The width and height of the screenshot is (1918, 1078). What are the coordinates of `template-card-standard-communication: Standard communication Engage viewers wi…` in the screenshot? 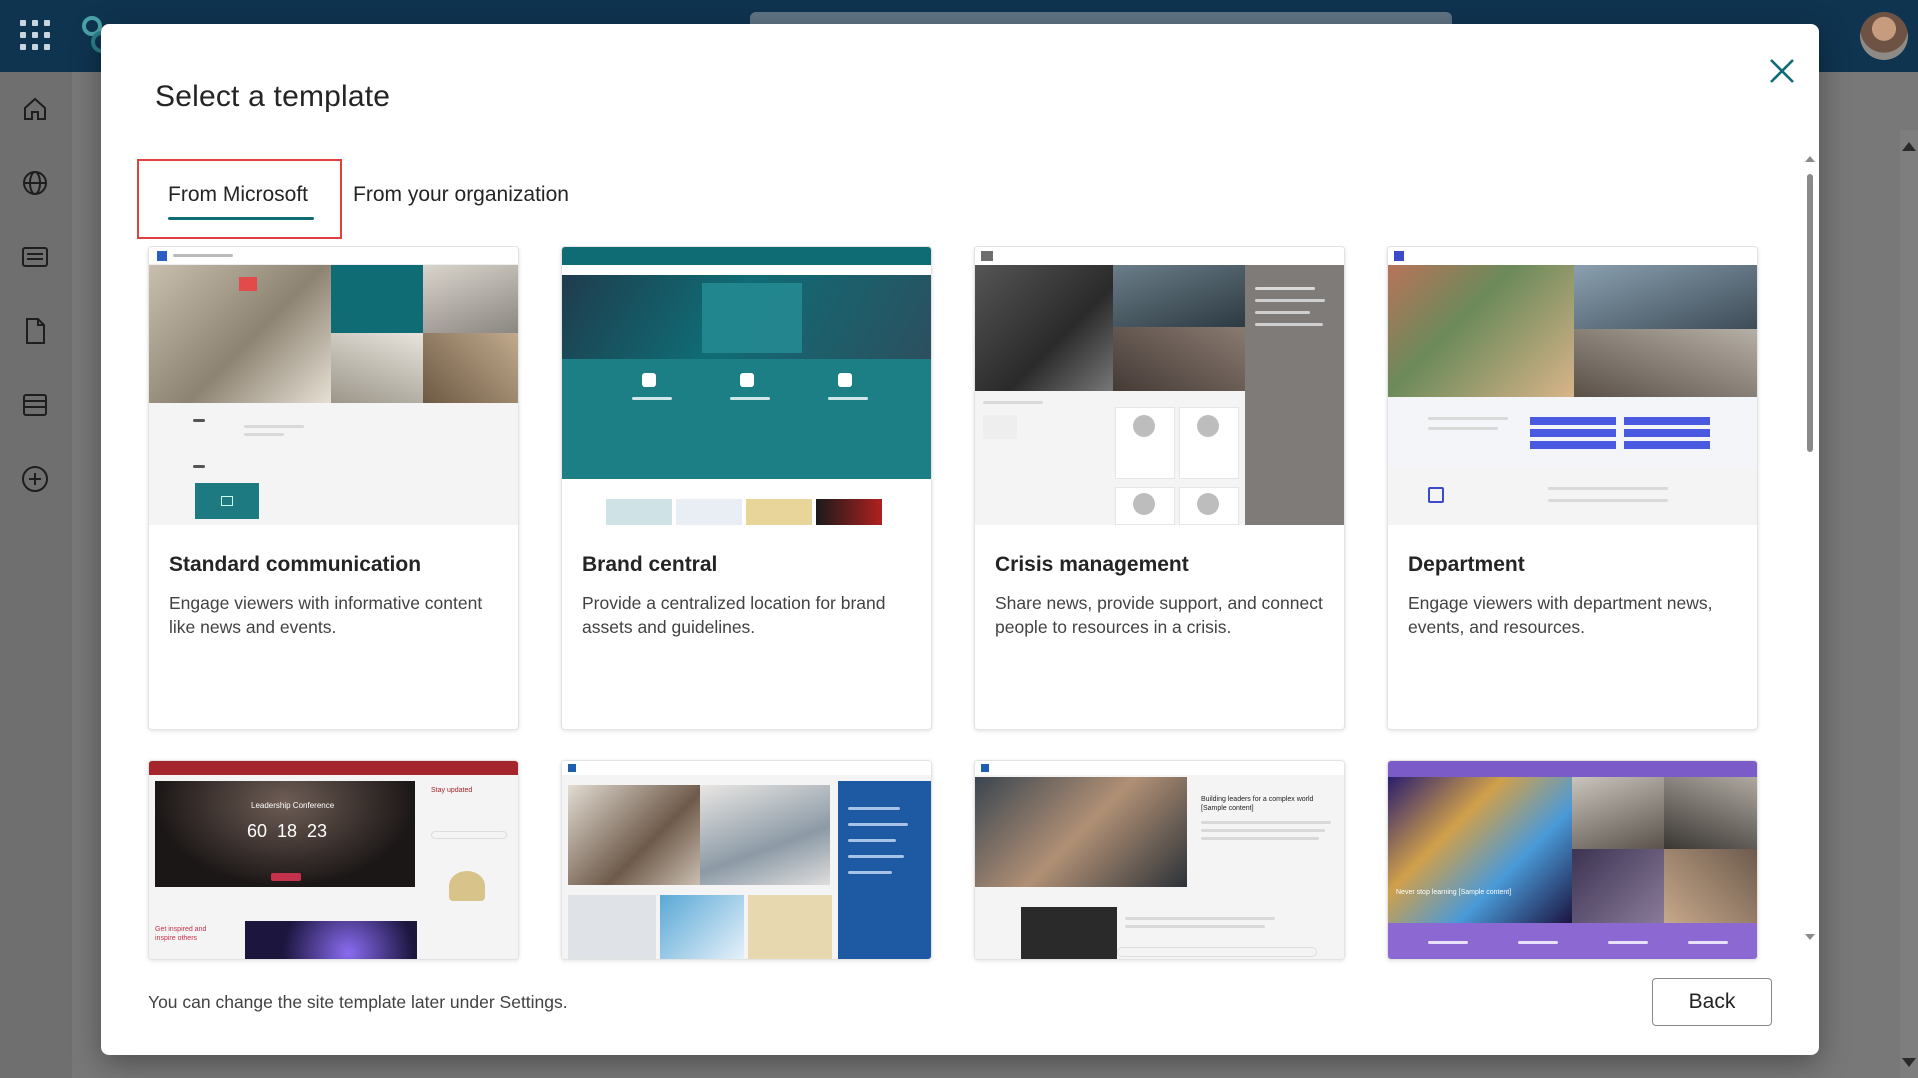 It's located at (333, 488).